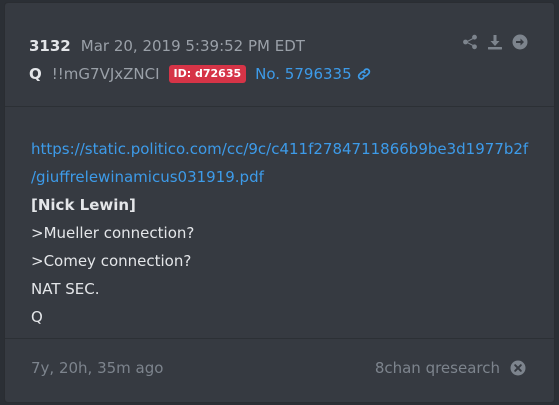 The image size is (559, 405). Describe the element at coordinates (97, 368) in the screenshot. I see `time-ago: 7y, 20h, 35m ago` at that location.